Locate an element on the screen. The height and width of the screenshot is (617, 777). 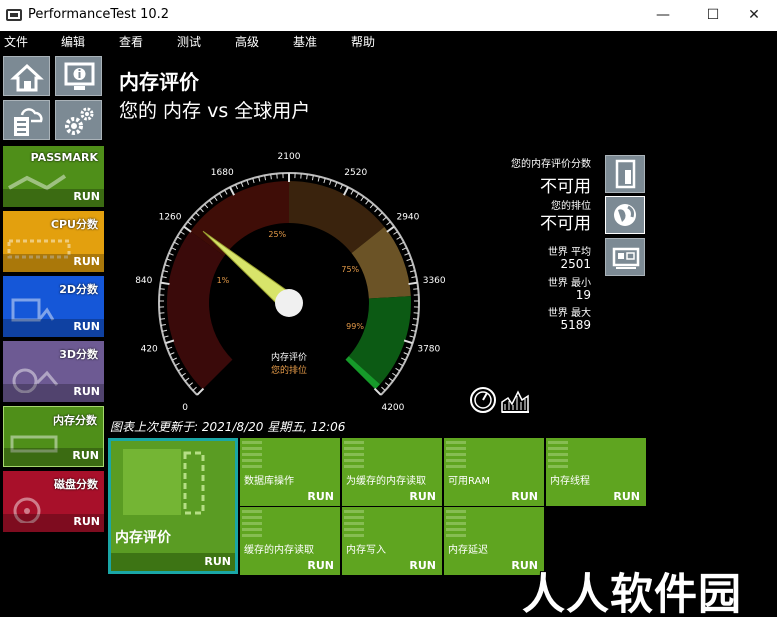
test-available-ram: 可用RAM RUN is located at coordinates (494, 472).